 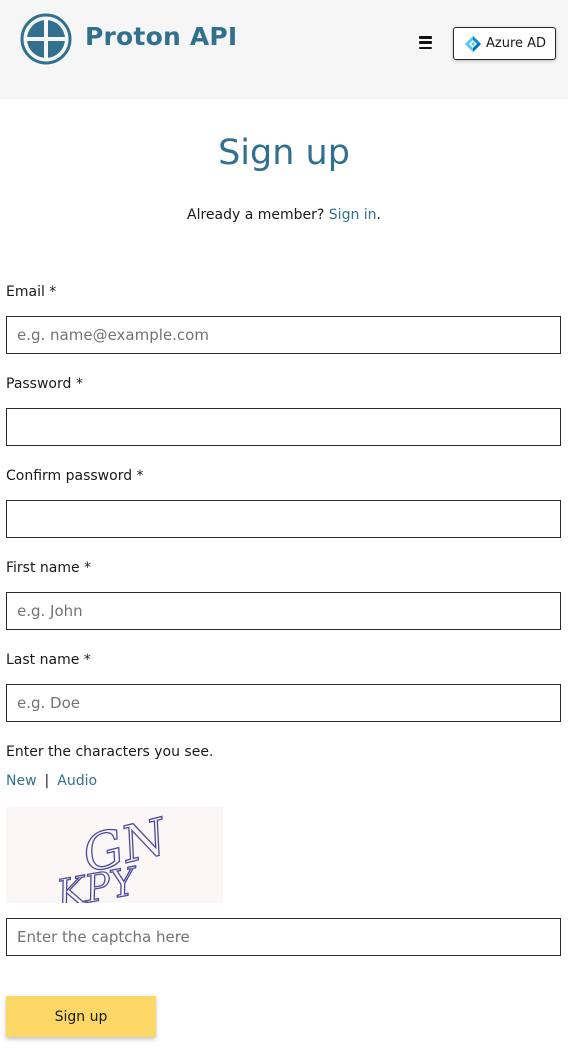 What do you see at coordinates (49, 568) in the screenshot?
I see `first-name-label: First name *` at bounding box center [49, 568].